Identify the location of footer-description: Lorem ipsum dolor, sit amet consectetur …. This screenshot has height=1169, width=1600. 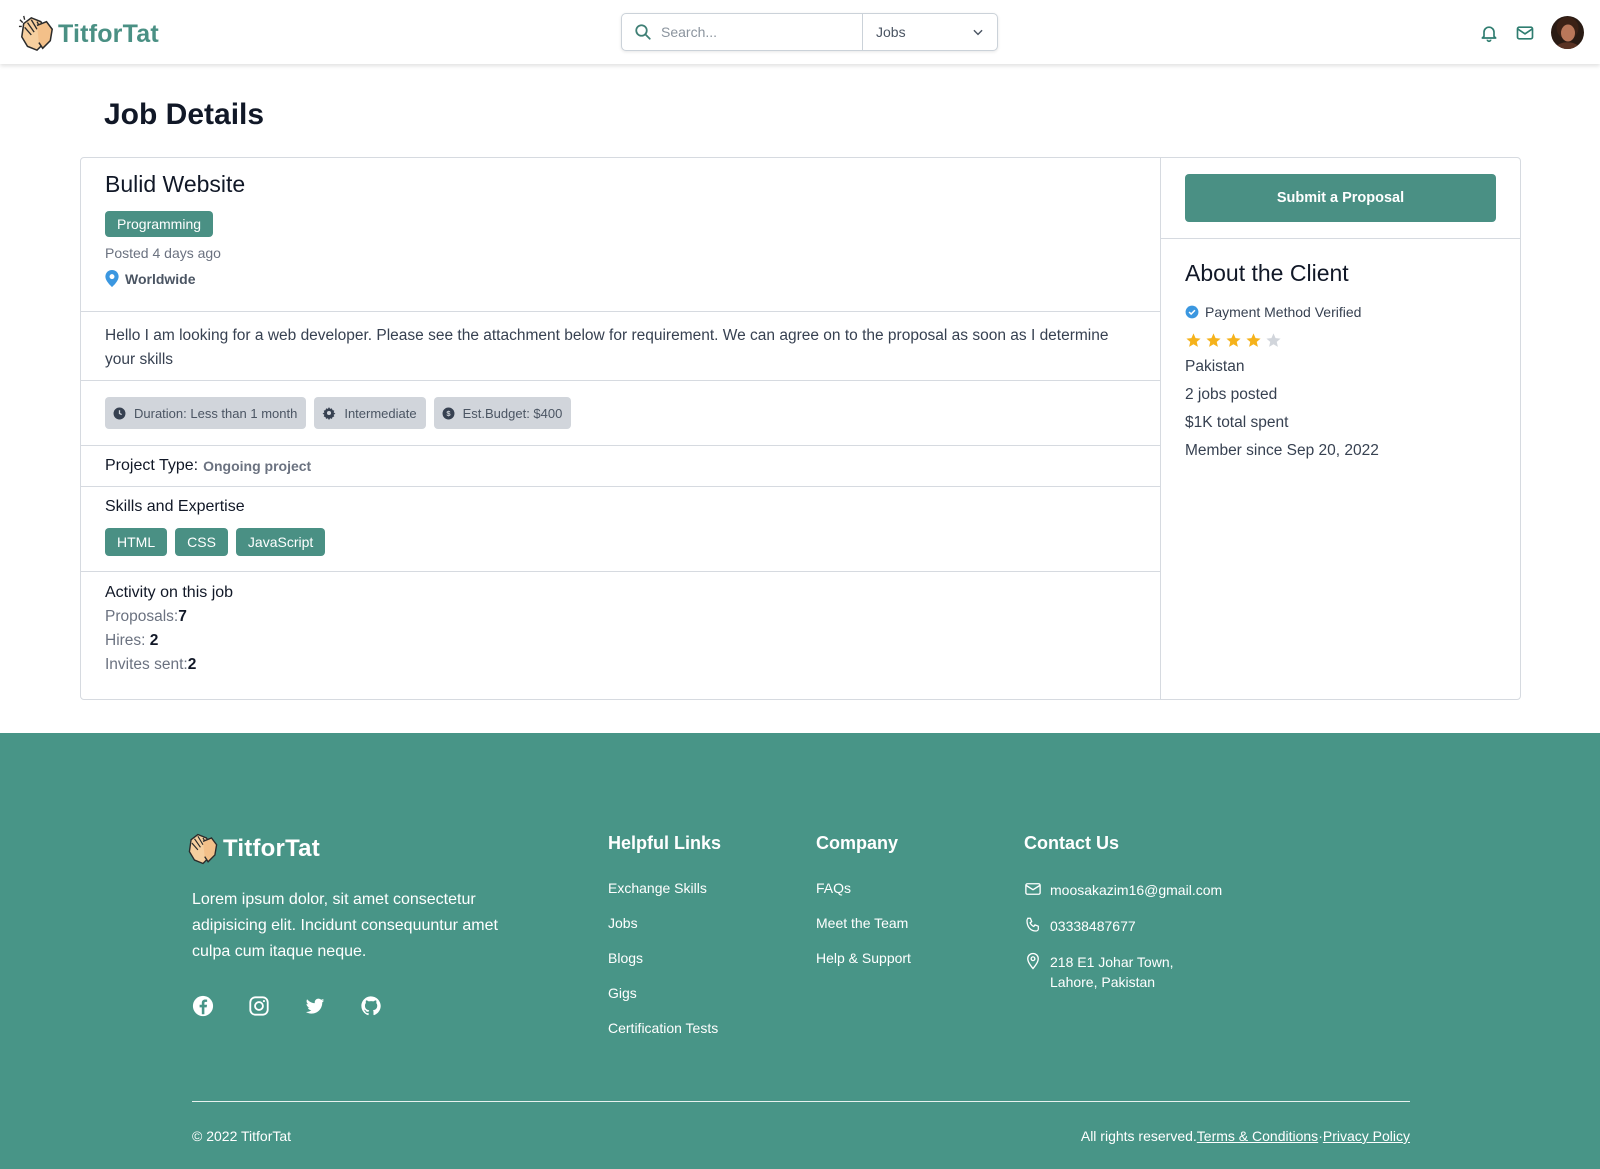
(345, 925).